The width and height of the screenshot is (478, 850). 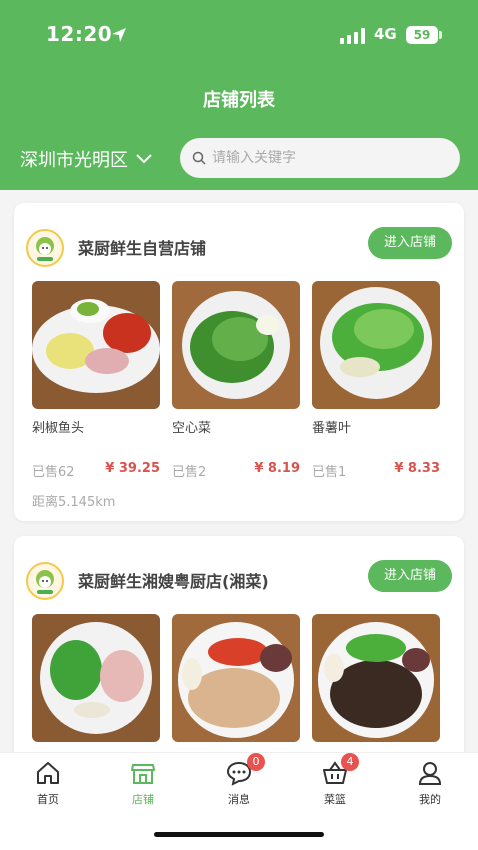 I want to click on messages-badge: 0, so click(x=256, y=762).